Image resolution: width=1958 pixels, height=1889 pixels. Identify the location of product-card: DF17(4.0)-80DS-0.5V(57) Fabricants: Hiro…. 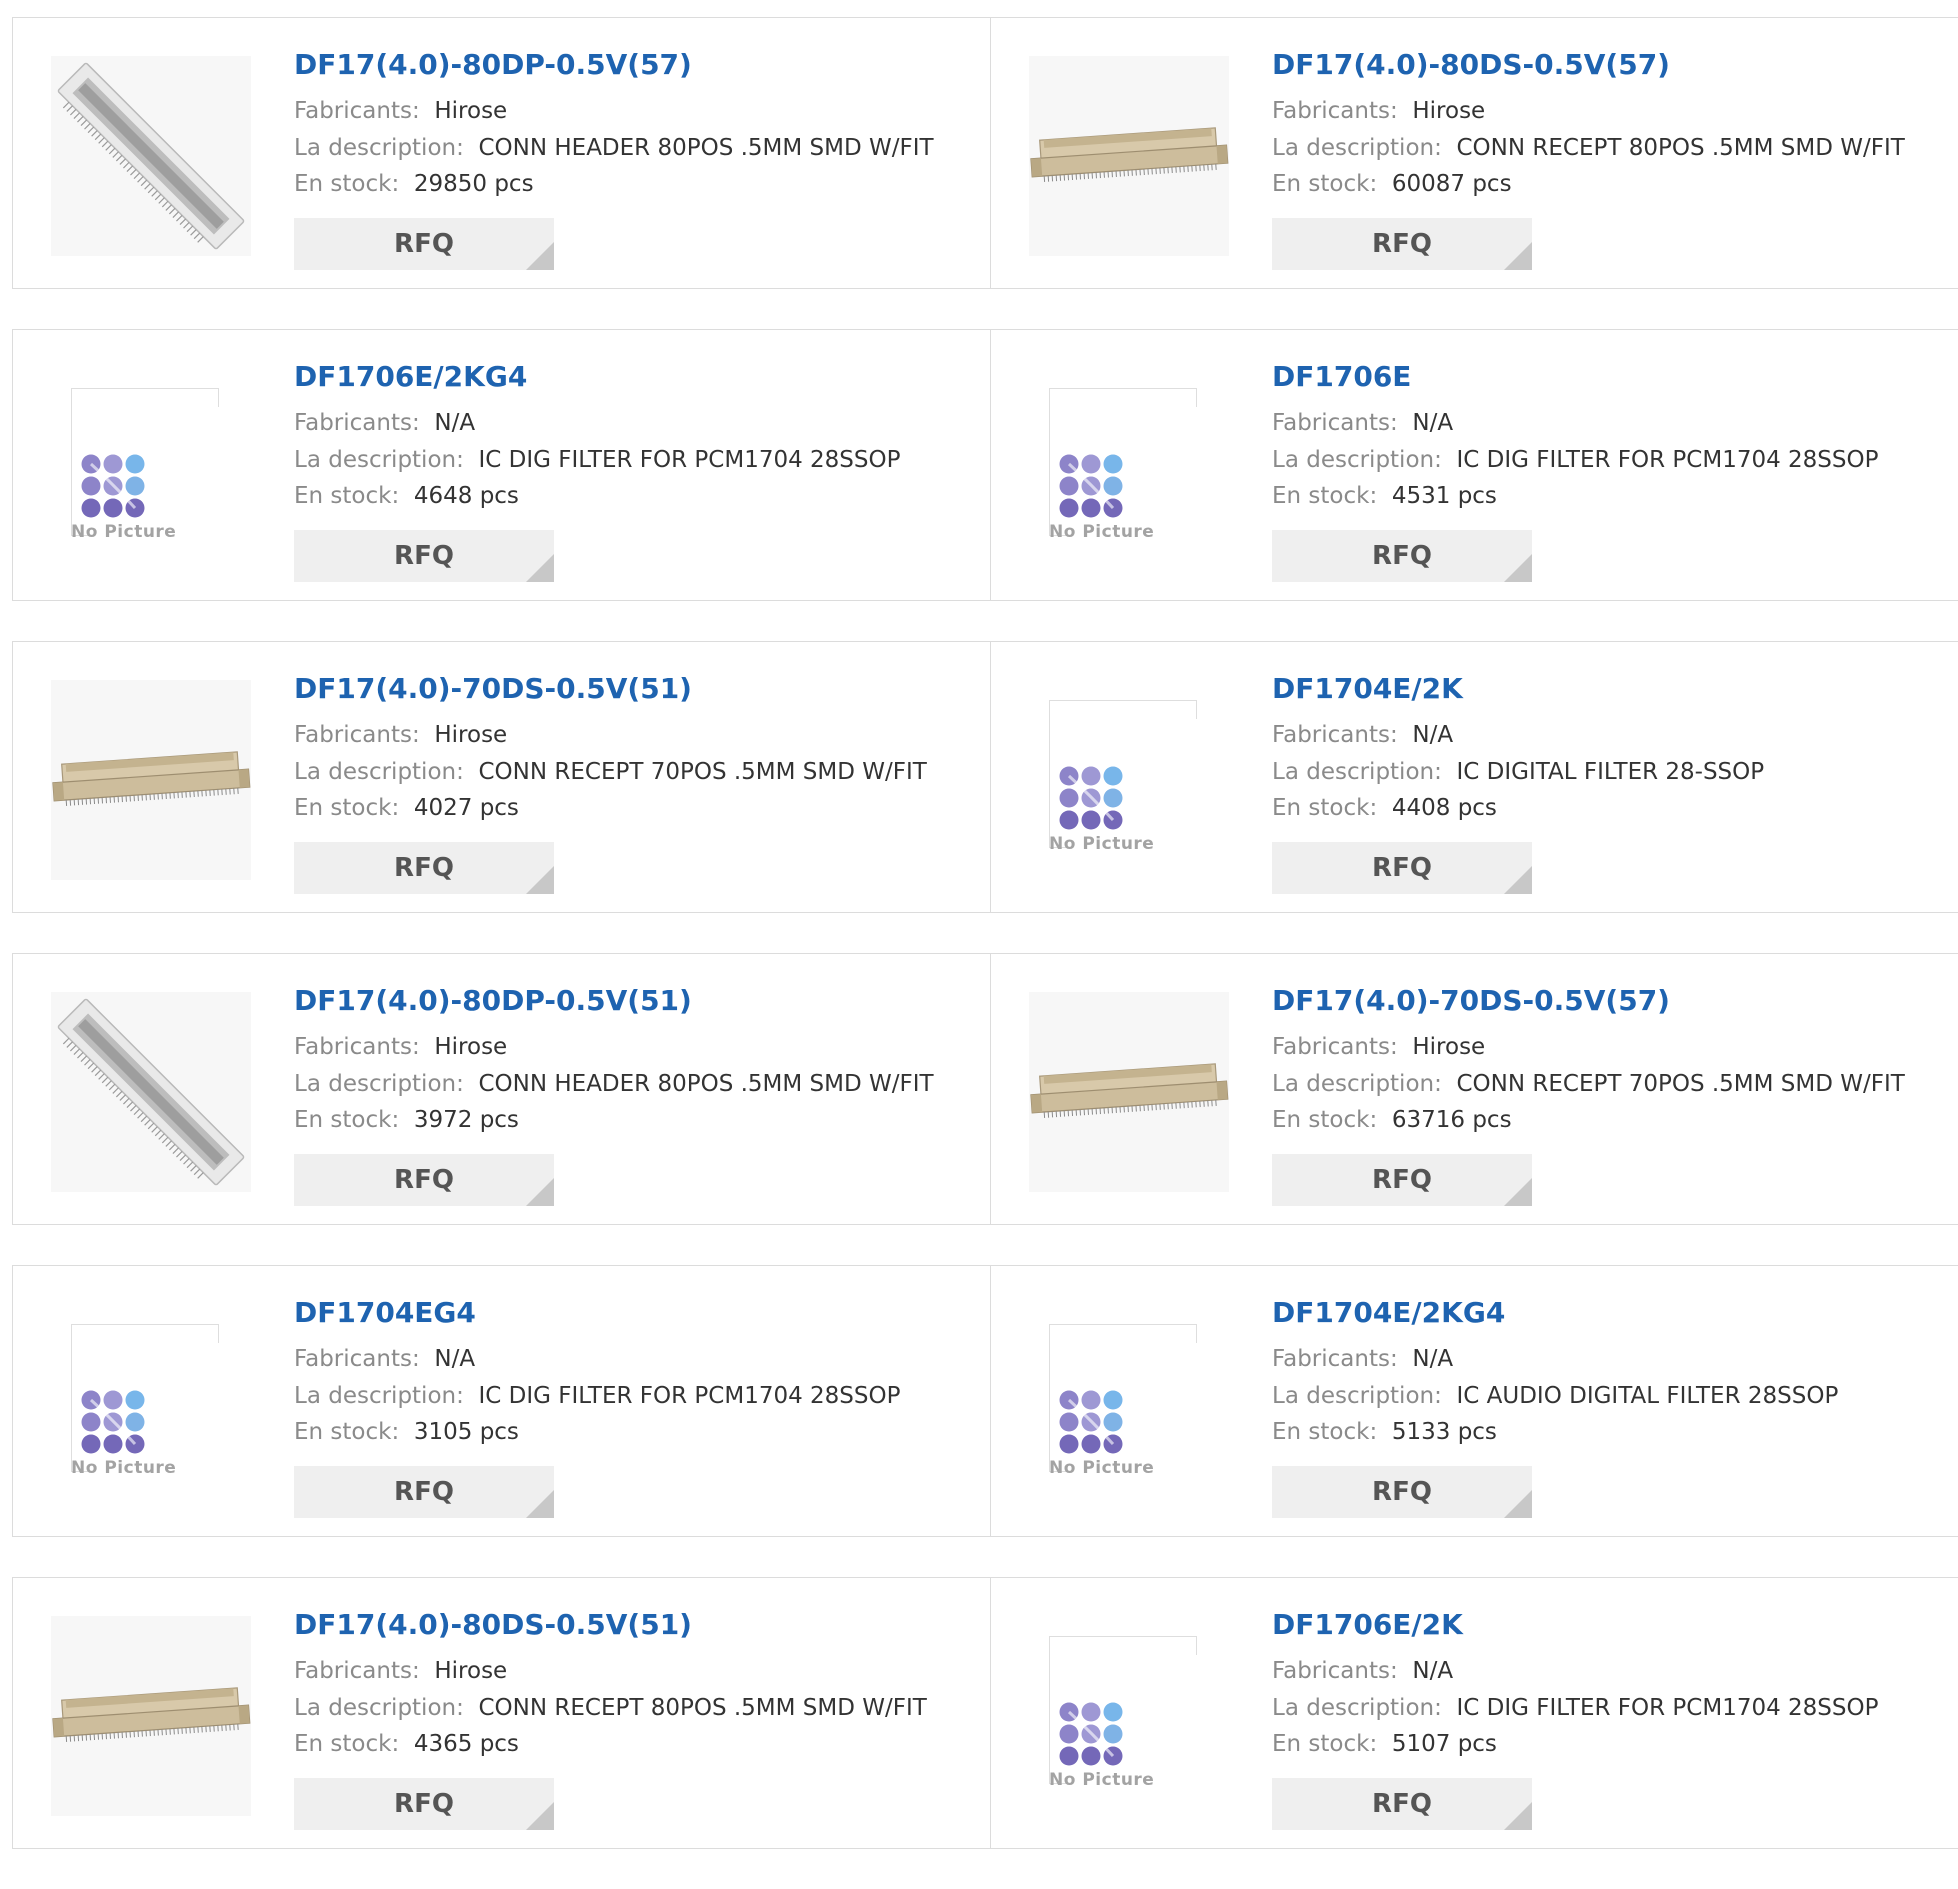
(1474, 153).